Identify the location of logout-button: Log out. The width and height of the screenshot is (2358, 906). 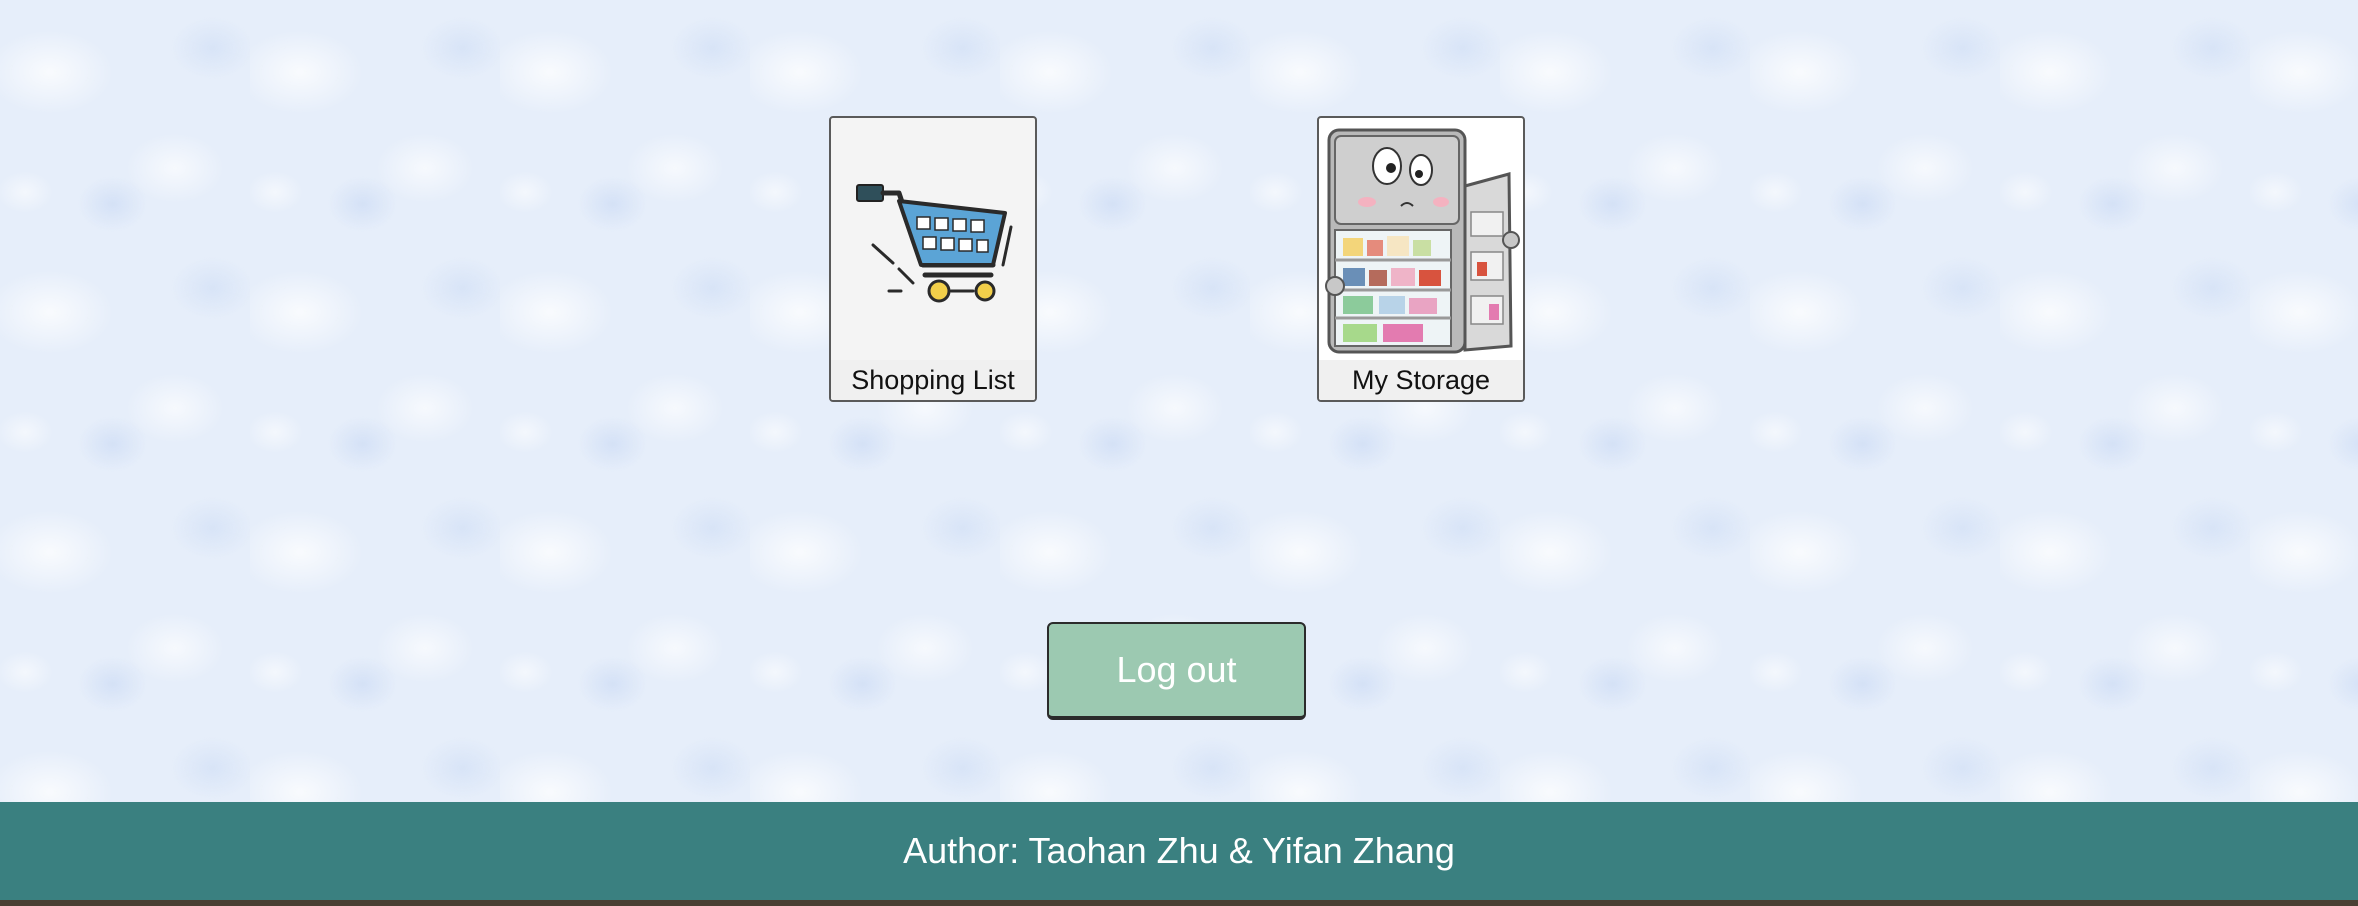
(1176, 671).